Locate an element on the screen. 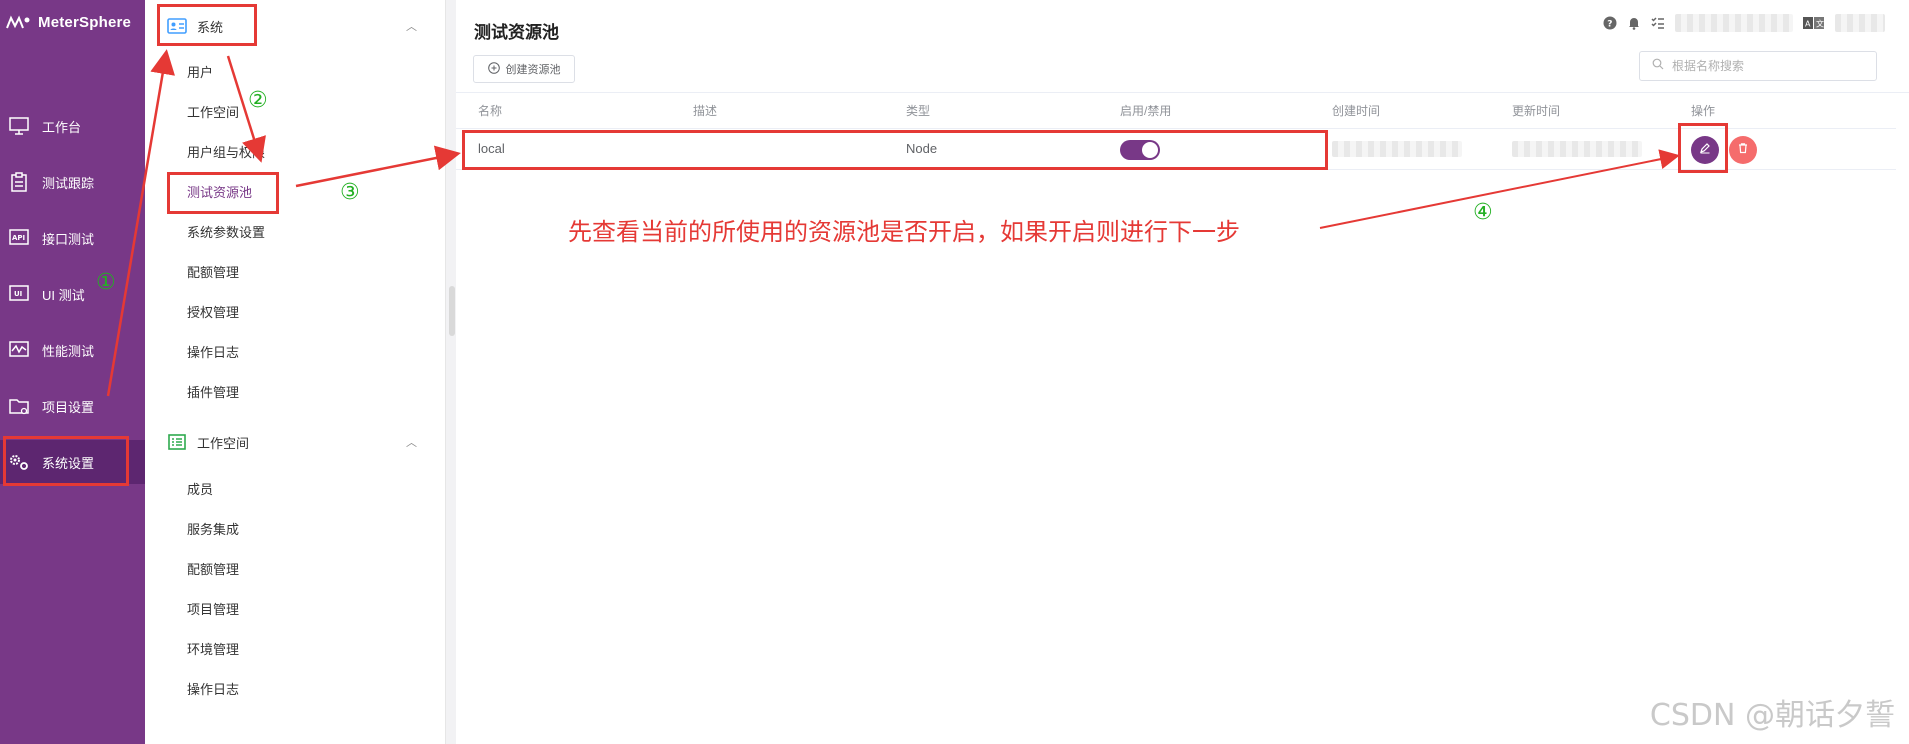 Image resolution: width=1909 pixels, height=744 pixels. submenu-item-ws-operation-log: 操作日志 is located at coordinates (213, 690).